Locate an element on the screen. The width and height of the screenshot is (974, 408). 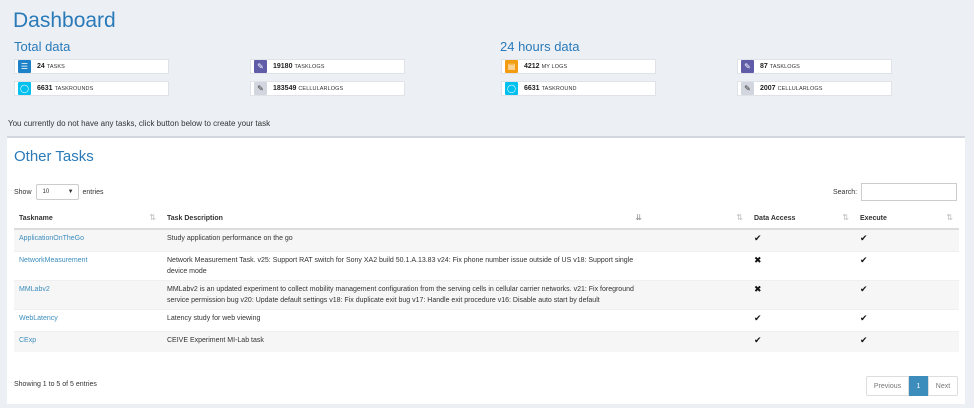
col-blank: ⇅ is located at coordinates (698, 219).